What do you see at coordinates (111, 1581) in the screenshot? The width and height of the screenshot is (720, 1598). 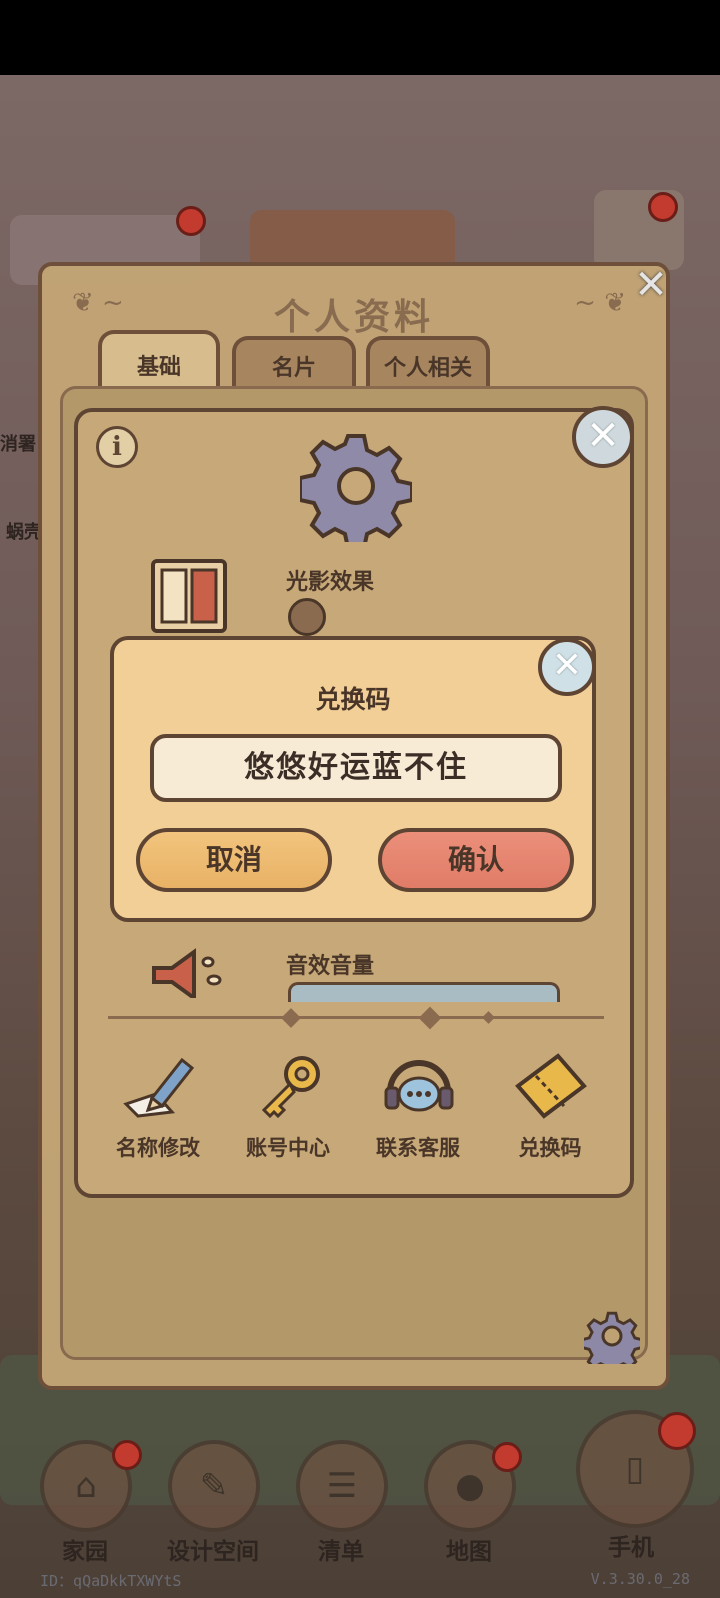 I see `player-id: ID：qQaDkkTXWYtS` at bounding box center [111, 1581].